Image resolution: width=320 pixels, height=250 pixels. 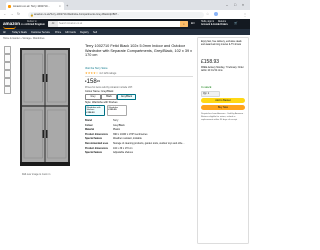 What do you see at coordinates (88, 120) in the screenshot?
I see `spec-key: Brand` at bounding box center [88, 120].